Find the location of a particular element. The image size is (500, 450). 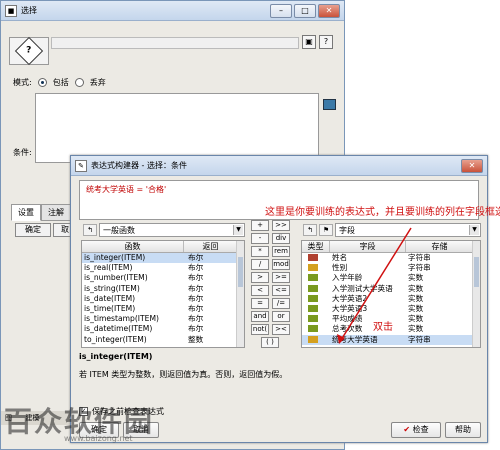

operator-button: > is located at coordinates (260, 277).